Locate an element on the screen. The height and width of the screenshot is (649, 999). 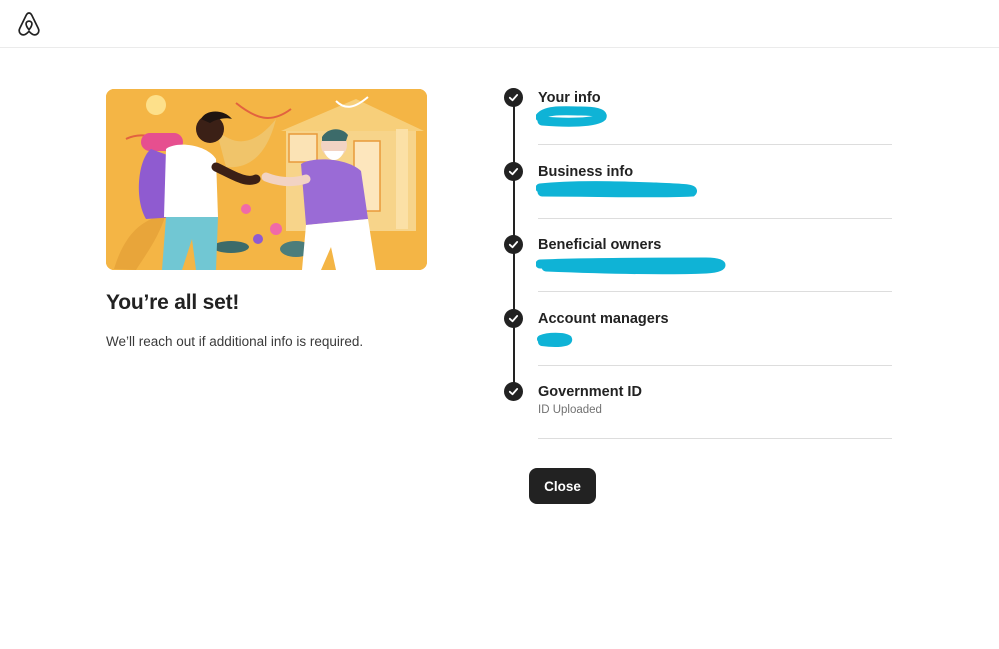
hero-illustration is located at coordinates (266, 179).